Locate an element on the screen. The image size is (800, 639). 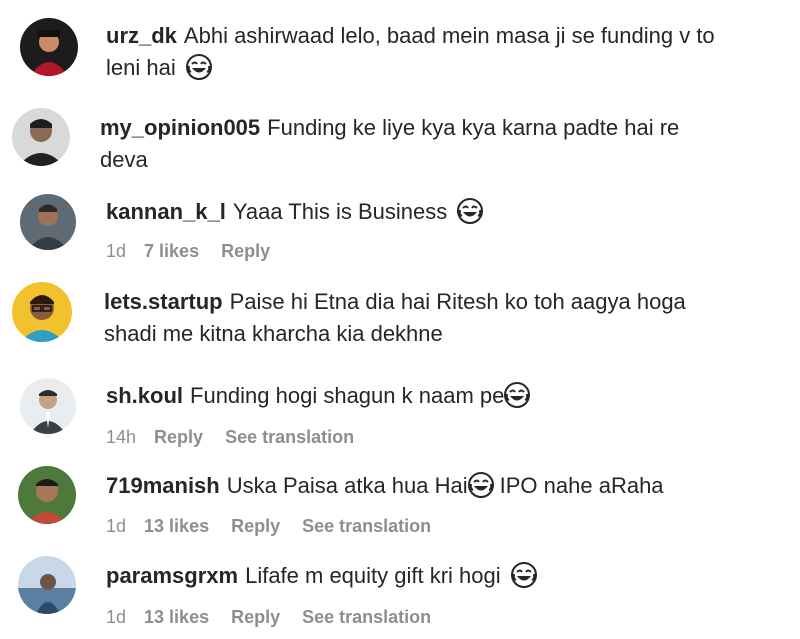
comment-timestamp: 14h is located at coordinates (121, 437).